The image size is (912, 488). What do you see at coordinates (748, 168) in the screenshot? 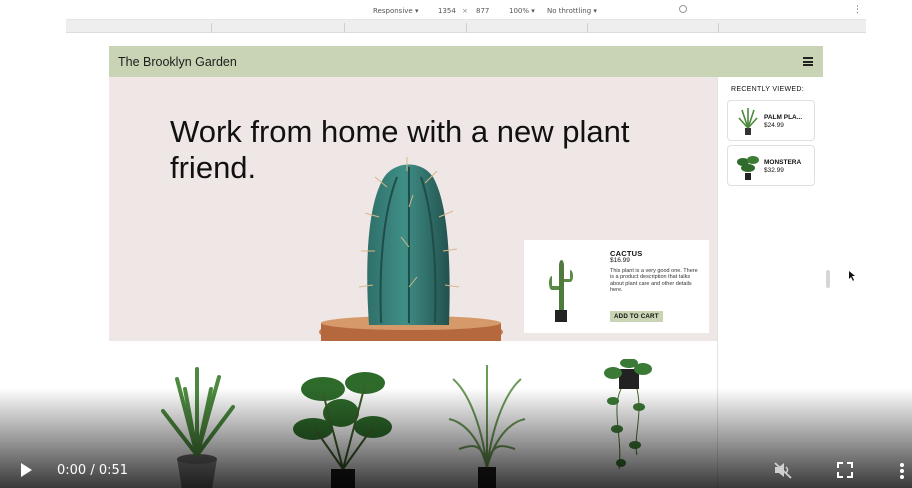
I see `monstera-thumbnail` at bounding box center [748, 168].